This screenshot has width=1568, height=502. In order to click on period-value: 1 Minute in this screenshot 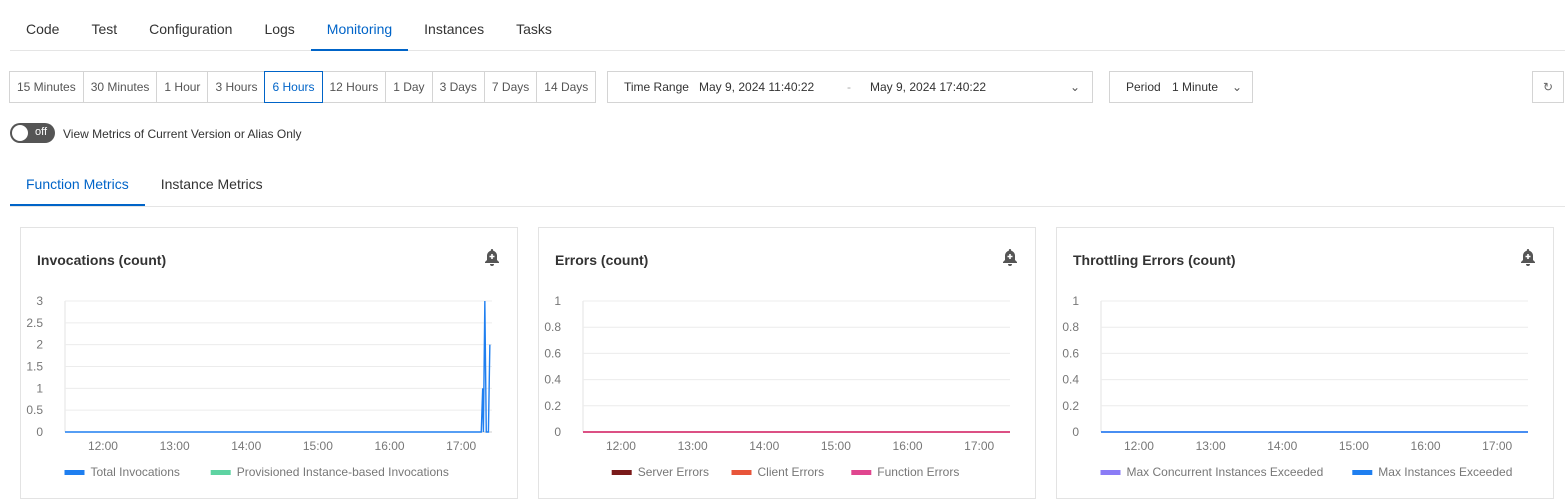, I will do `click(1195, 87)`.